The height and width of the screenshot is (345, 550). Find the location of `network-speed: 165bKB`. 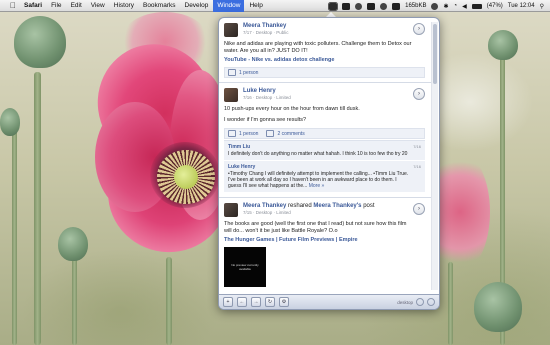

network-speed: 165bKB is located at coordinates (416, 6).